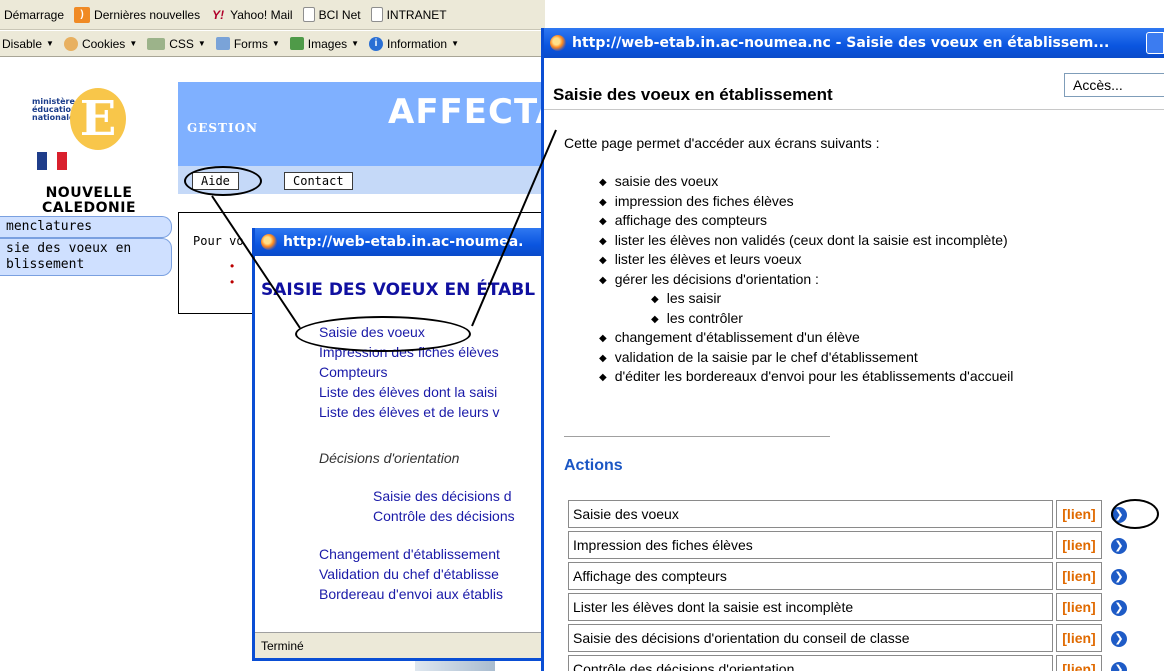 The image size is (1164, 671). I want to click on toolbar-css: CSS ▼, so click(176, 44).